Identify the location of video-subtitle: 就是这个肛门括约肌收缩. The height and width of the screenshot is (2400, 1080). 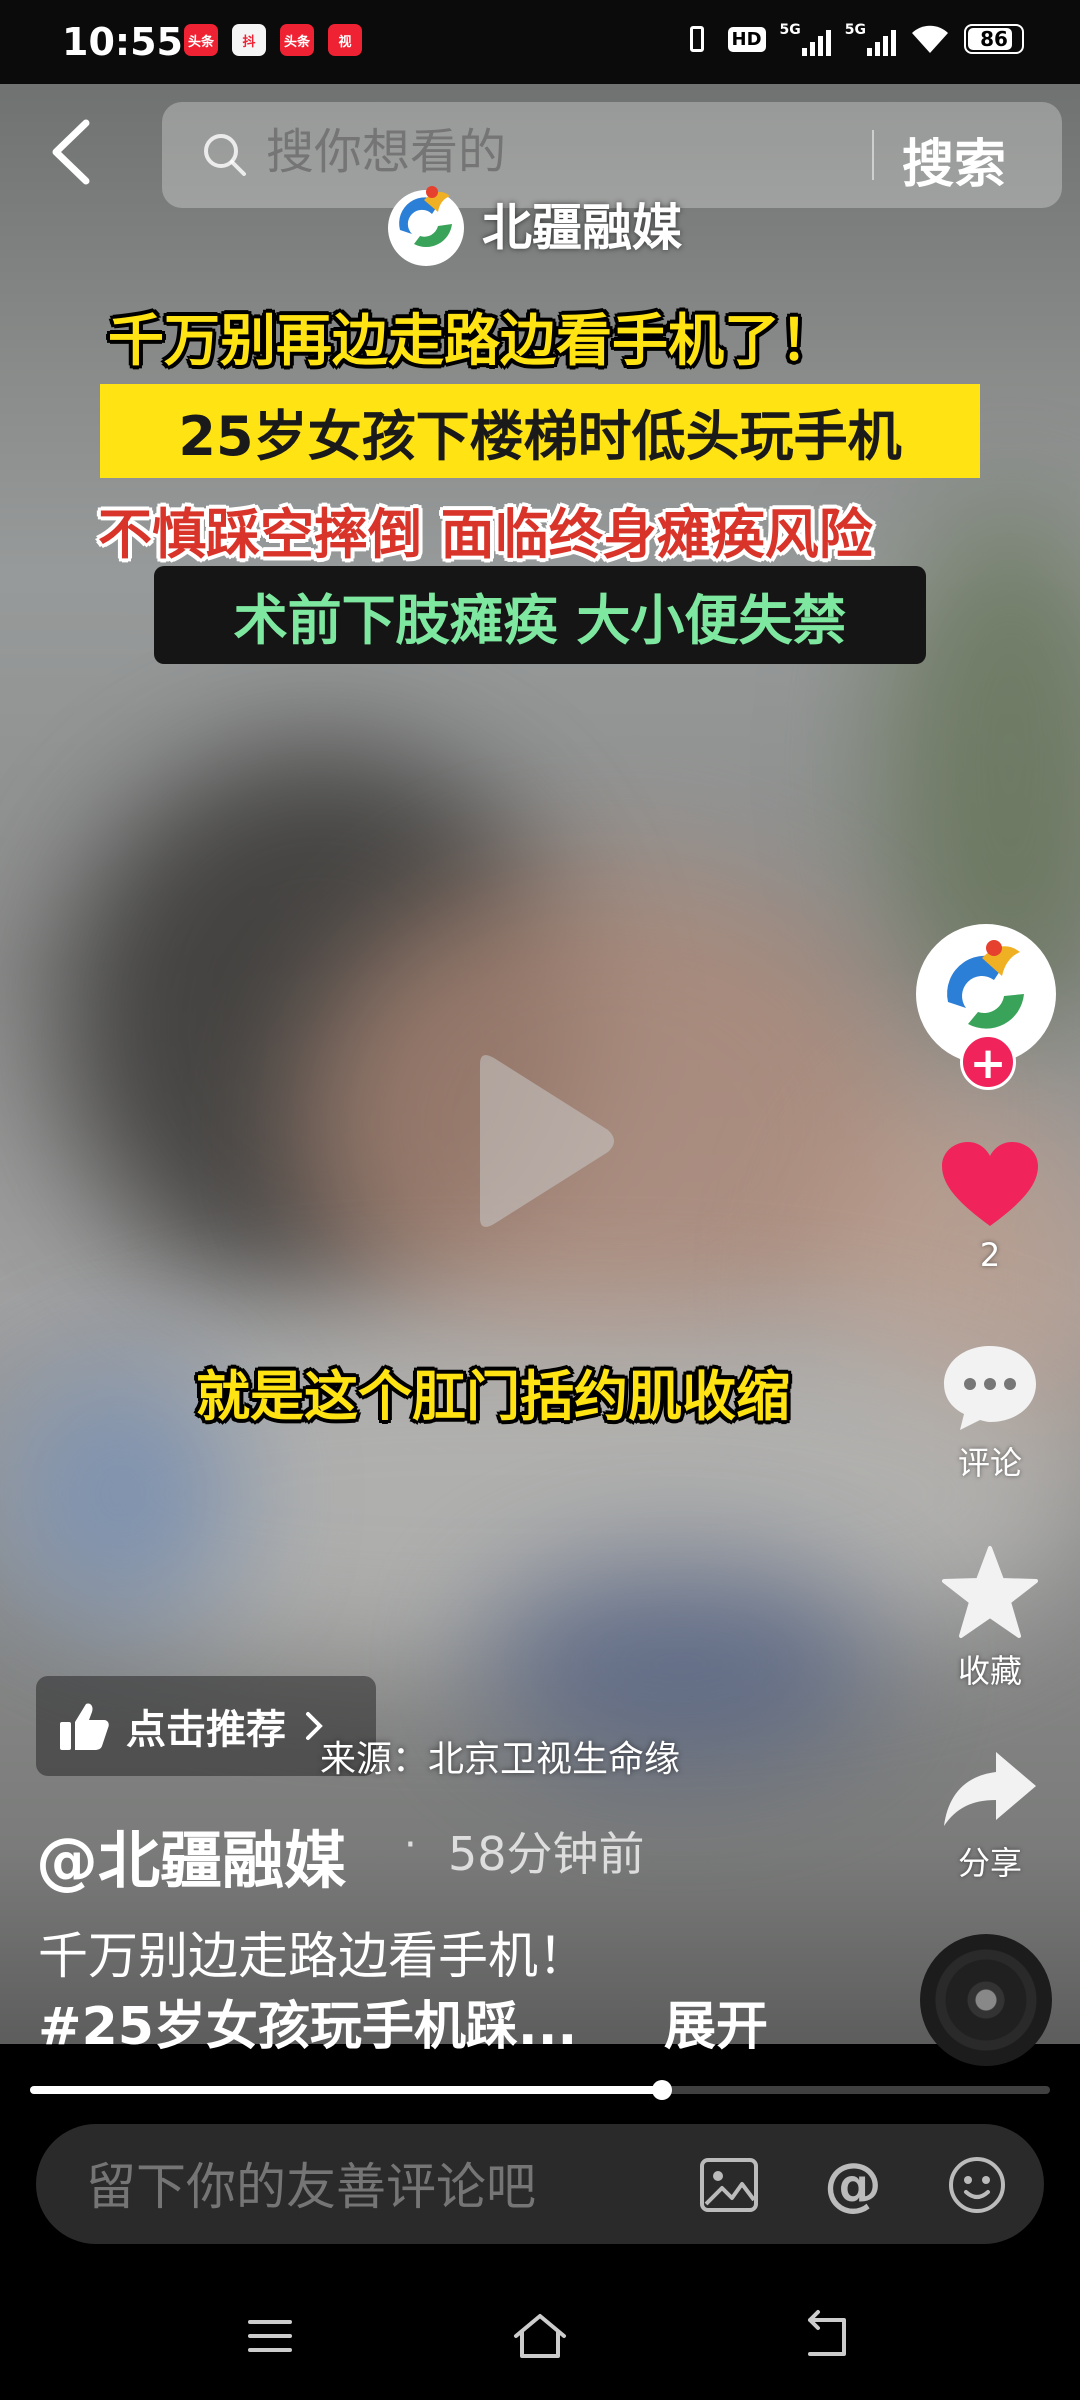
(493, 1396).